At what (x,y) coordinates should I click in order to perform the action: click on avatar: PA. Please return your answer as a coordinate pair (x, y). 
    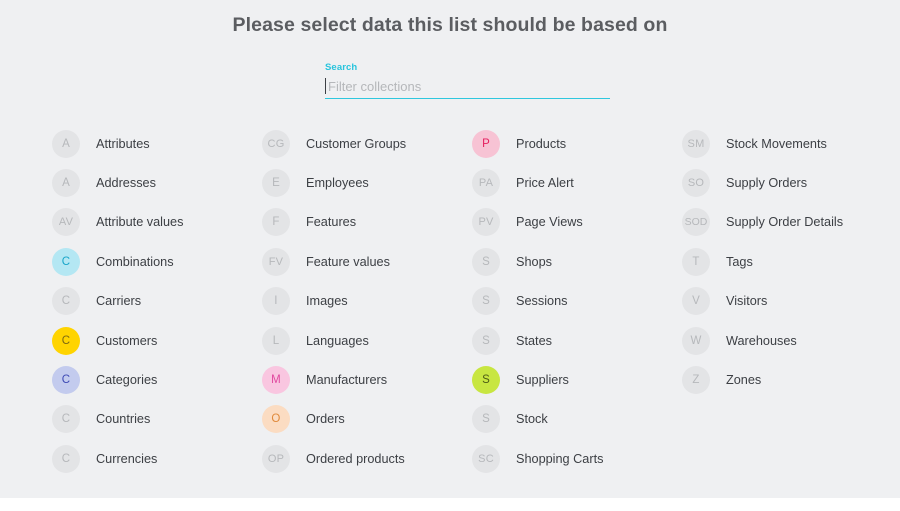
    Looking at the image, I should click on (486, 183).